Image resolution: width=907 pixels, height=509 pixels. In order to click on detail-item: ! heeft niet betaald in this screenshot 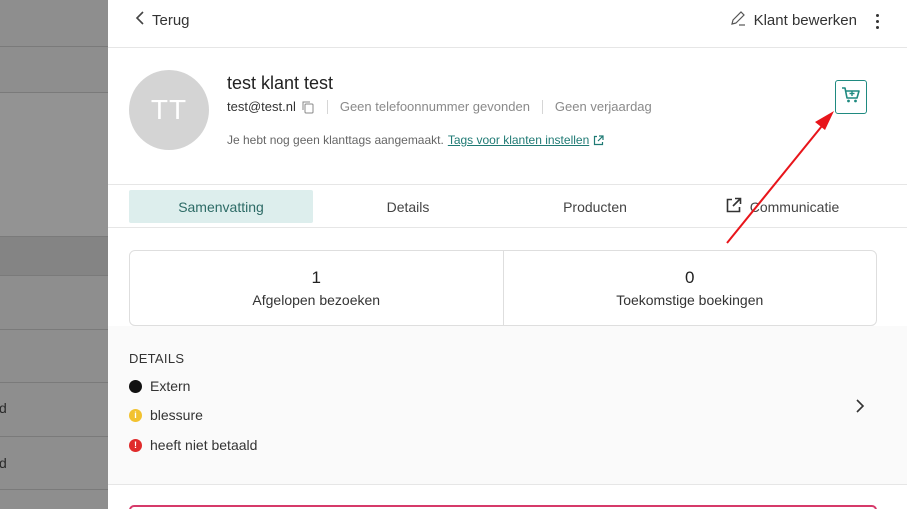, I will do `click(193, 445)`.